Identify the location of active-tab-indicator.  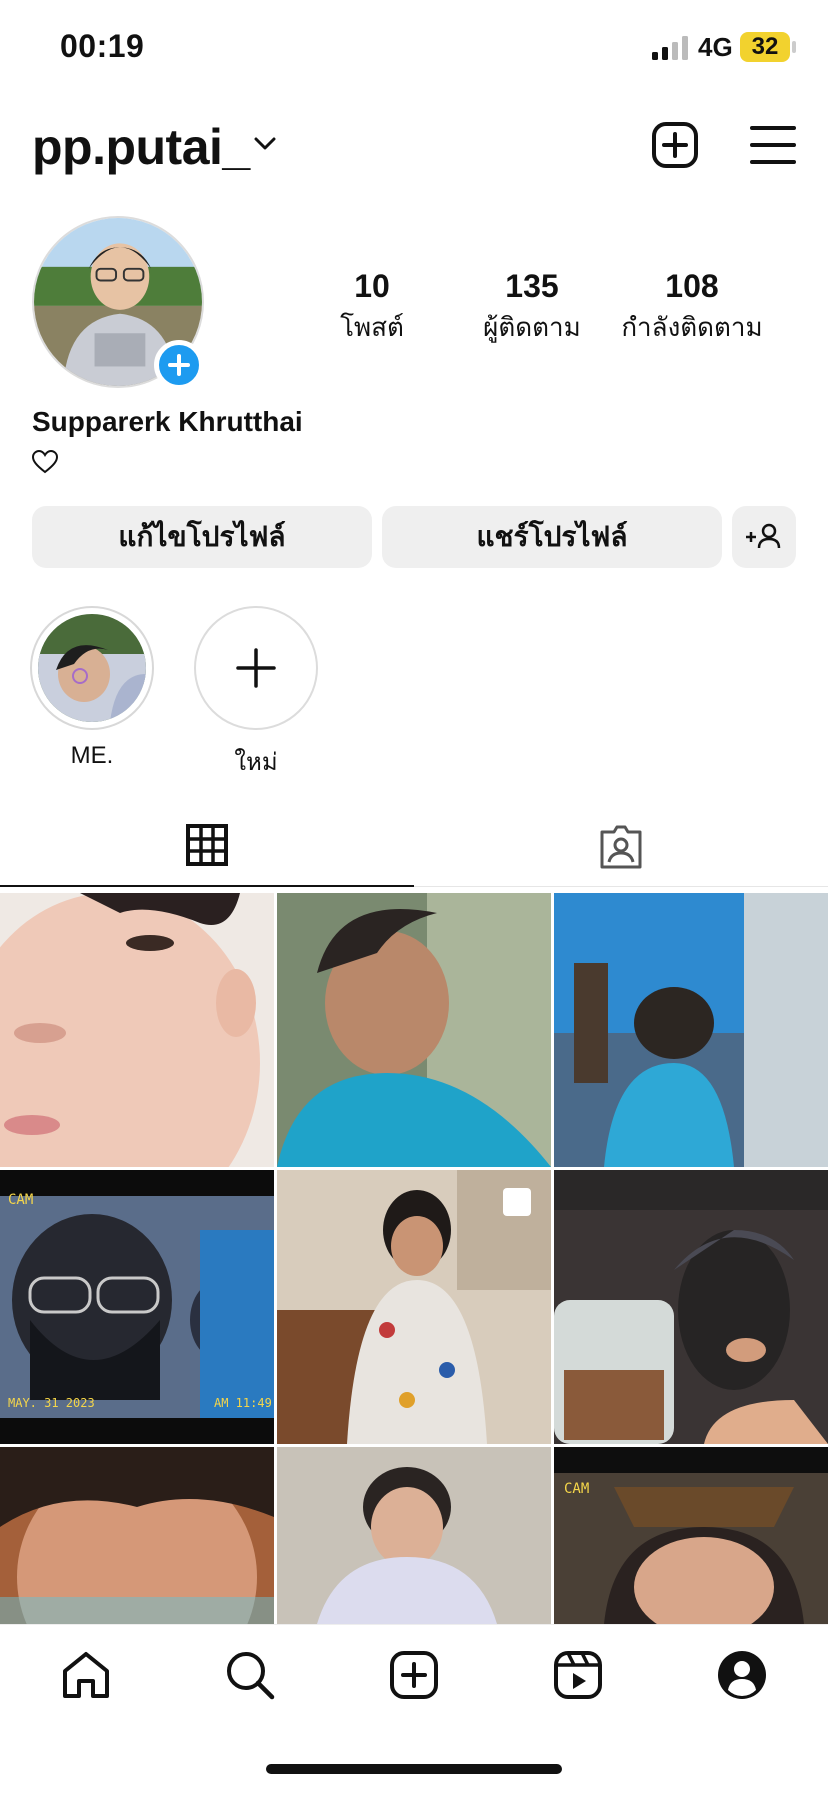
(207, 886).